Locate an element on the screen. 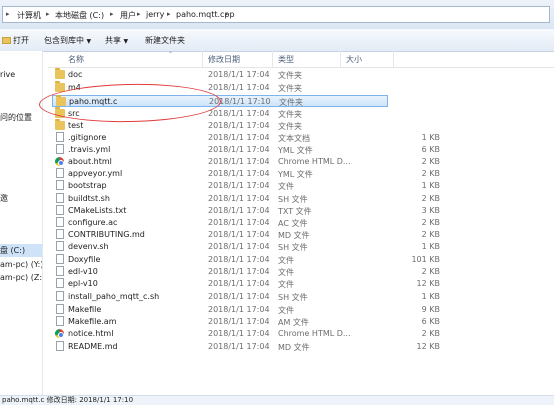 The width and height of the screenshot is (554, 405). chevron-down-icon: ▼ is located at coordinates (89, 41).